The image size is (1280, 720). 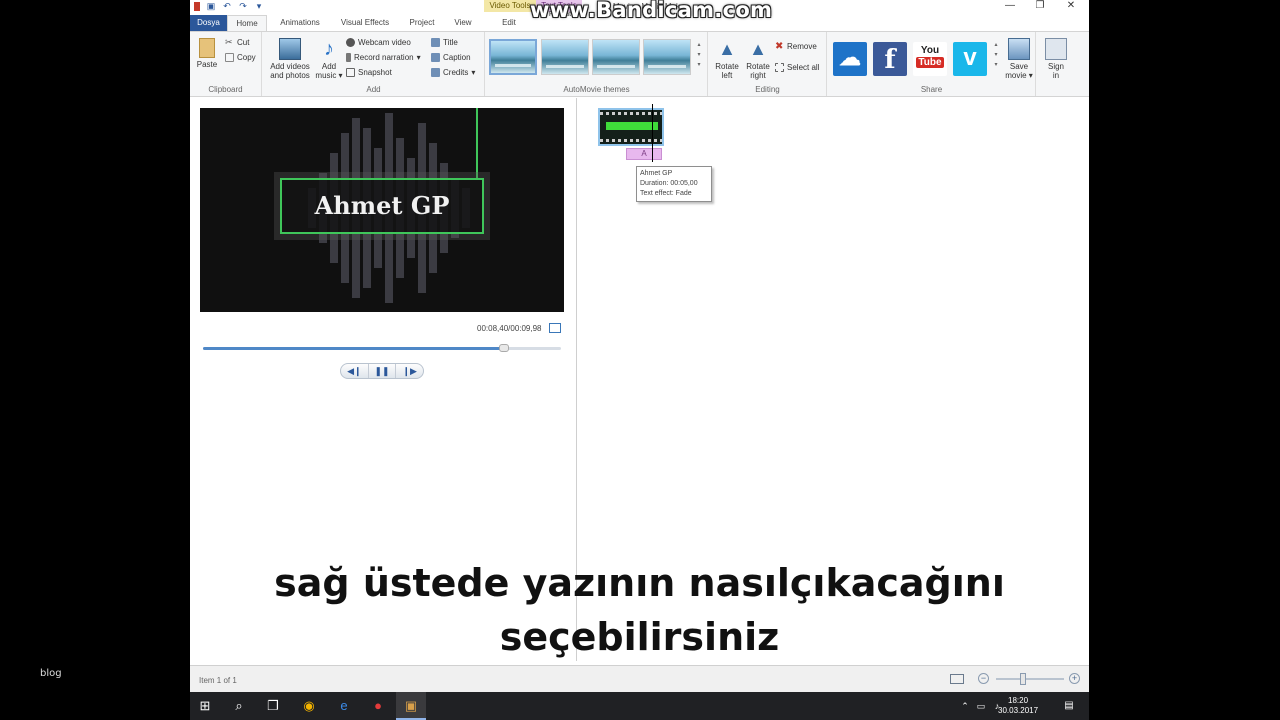 I want to click on clock-time: 18:20, so click(x=1018, y=700).